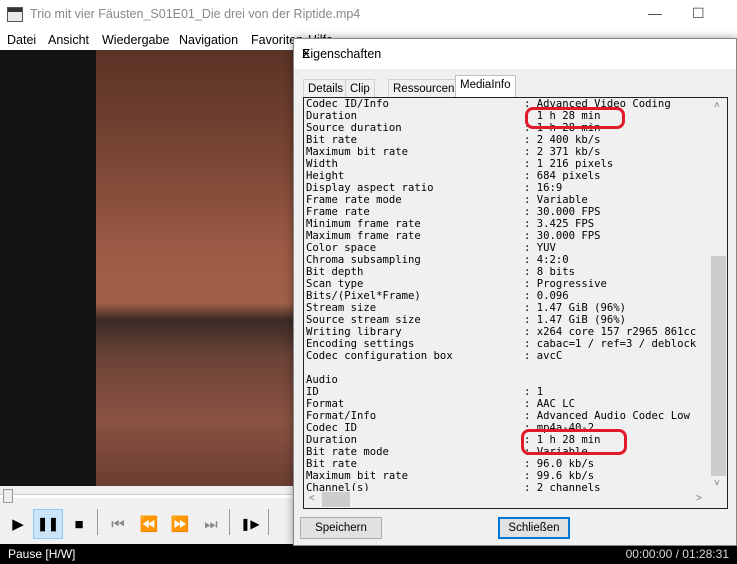 This screenshot has height=564, width=737. I want to click on dialog-title-bar: Eigenschaften X, so click(515, 54).